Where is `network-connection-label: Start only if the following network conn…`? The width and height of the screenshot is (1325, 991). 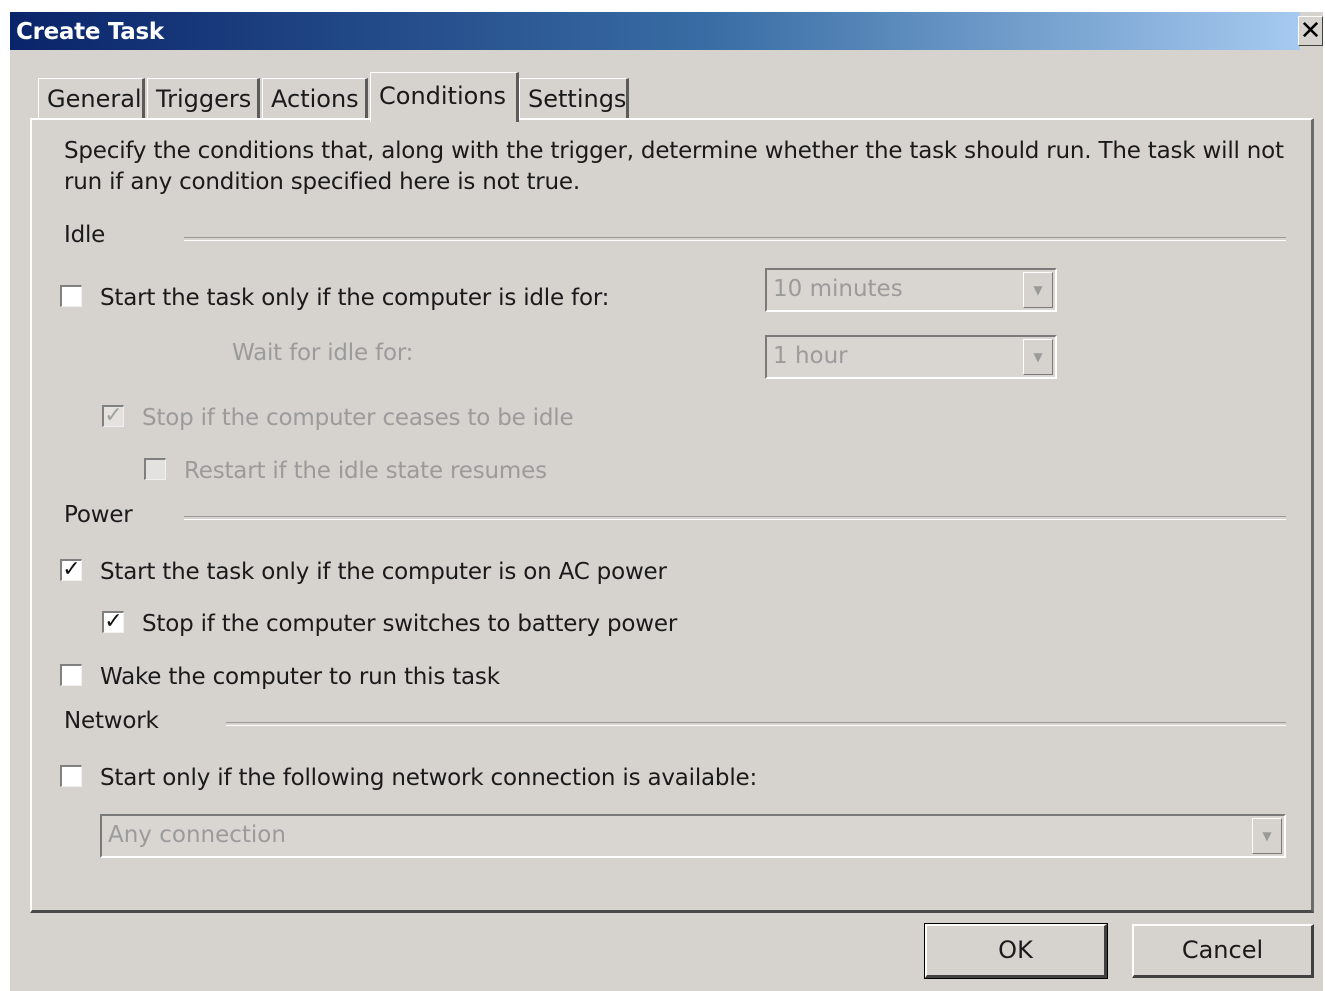
network-connection-label: Start only if the following network conn… is located at coordinates (429, 778).